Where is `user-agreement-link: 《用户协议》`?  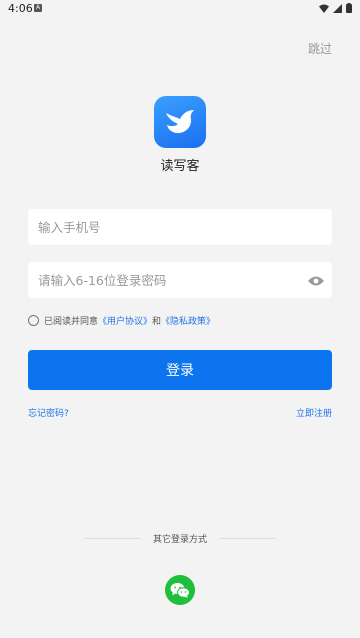 user-agreement-link: 《用户协议》 is located at coordinates (125, 320).